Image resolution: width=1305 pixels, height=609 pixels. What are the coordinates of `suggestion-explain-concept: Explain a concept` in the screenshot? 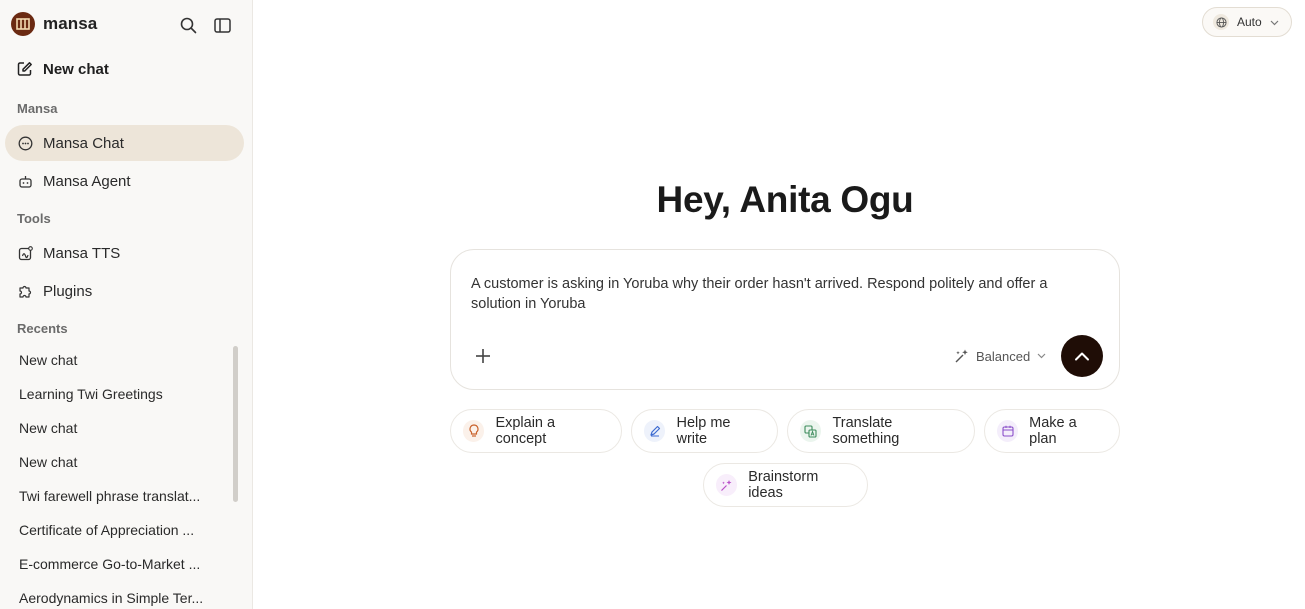 It's located at (536, 431).